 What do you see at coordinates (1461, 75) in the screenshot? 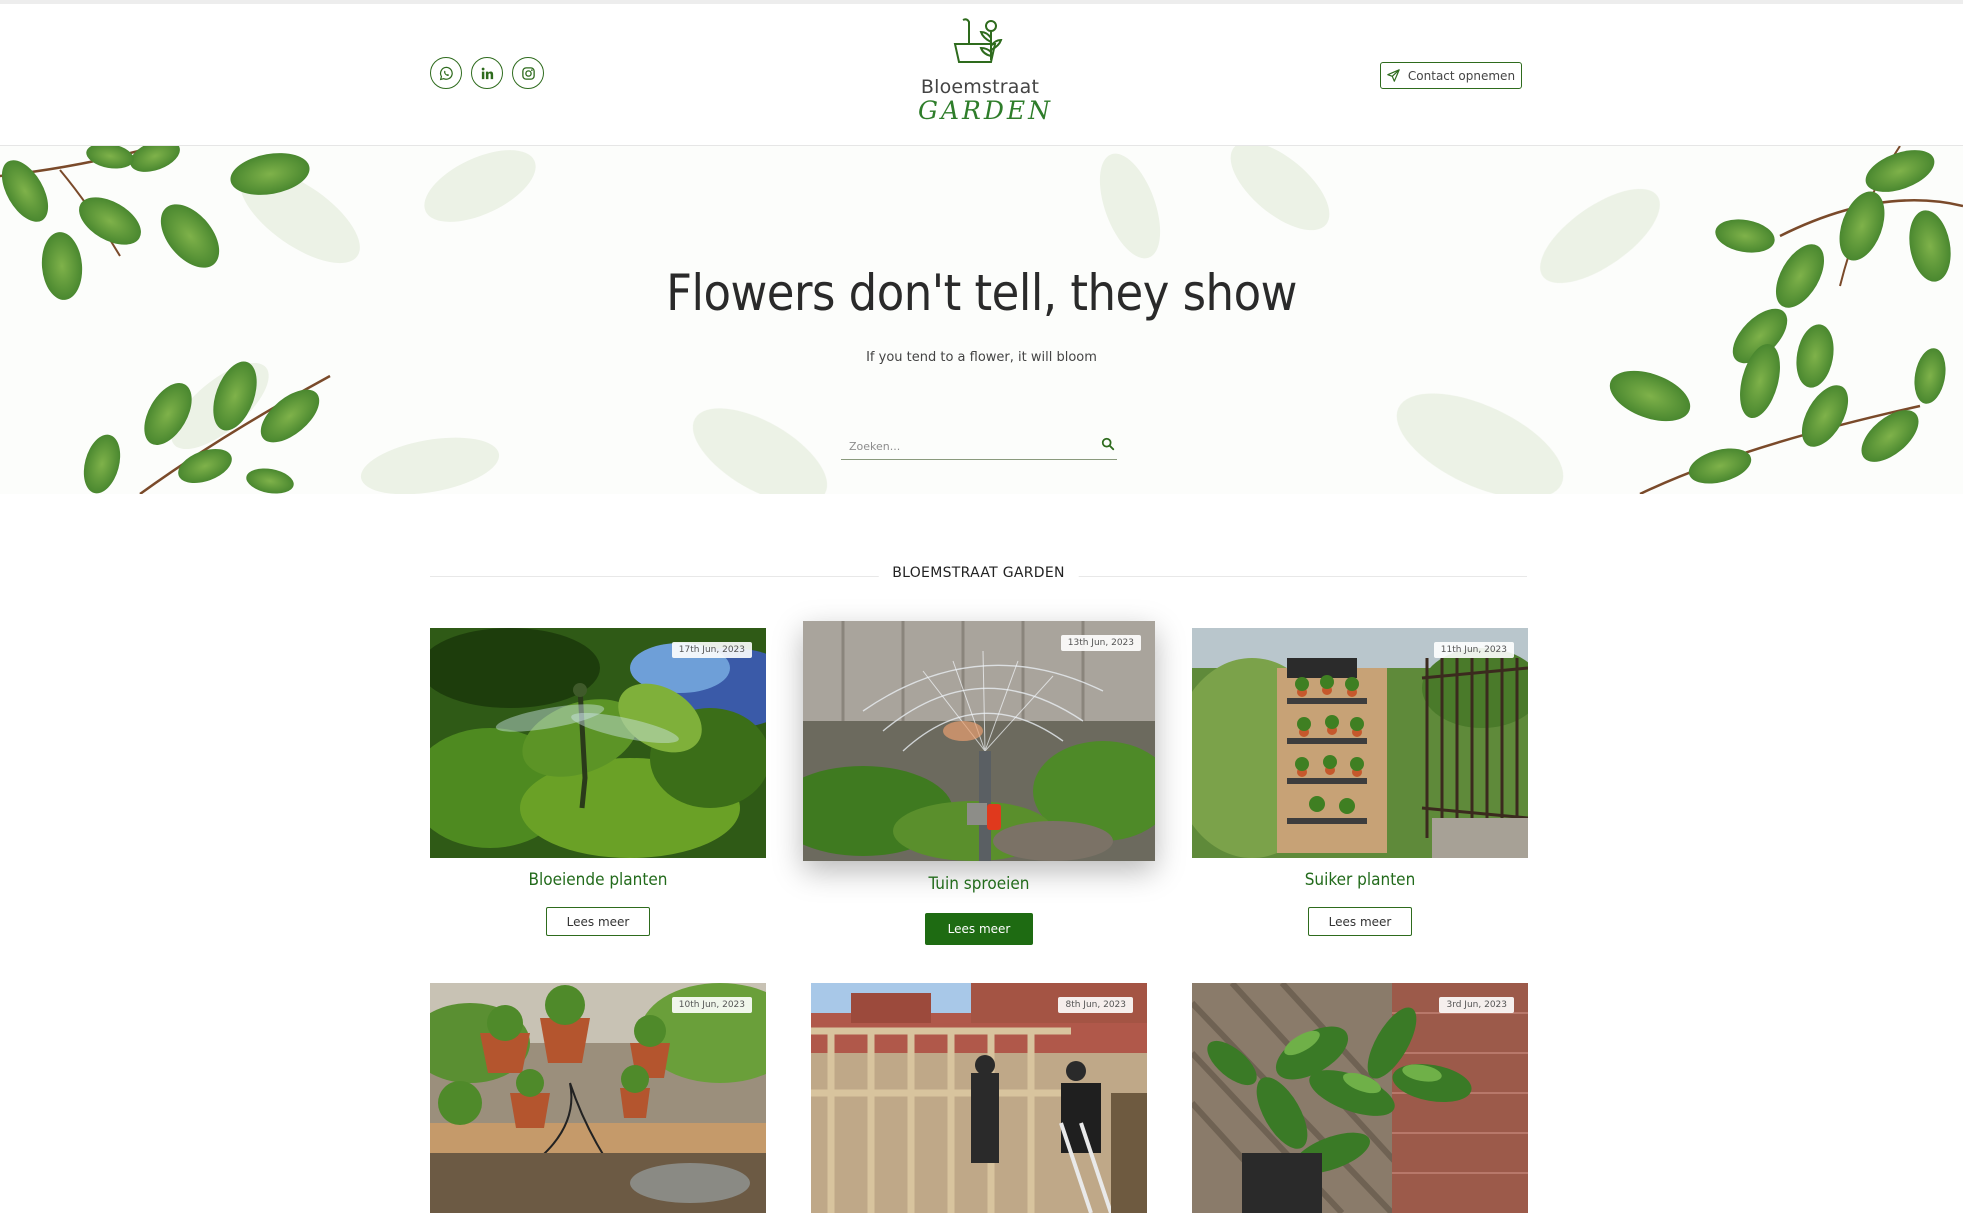
I see `contact-button-label: Contact opnemen` at bounding box center [1461, 75].